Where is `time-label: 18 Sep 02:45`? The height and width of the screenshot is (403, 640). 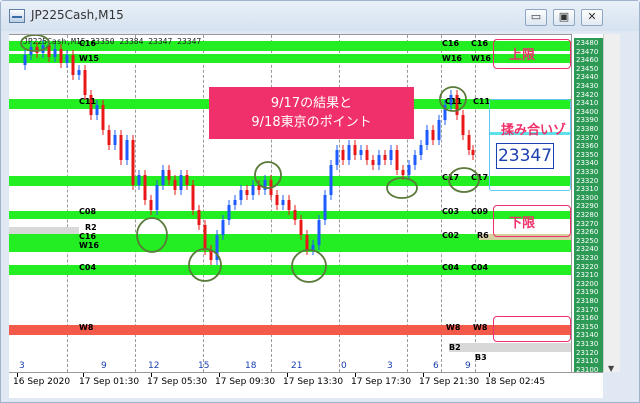 time-label: 18 Sep 02:45 is located at coordinates (515, 382).